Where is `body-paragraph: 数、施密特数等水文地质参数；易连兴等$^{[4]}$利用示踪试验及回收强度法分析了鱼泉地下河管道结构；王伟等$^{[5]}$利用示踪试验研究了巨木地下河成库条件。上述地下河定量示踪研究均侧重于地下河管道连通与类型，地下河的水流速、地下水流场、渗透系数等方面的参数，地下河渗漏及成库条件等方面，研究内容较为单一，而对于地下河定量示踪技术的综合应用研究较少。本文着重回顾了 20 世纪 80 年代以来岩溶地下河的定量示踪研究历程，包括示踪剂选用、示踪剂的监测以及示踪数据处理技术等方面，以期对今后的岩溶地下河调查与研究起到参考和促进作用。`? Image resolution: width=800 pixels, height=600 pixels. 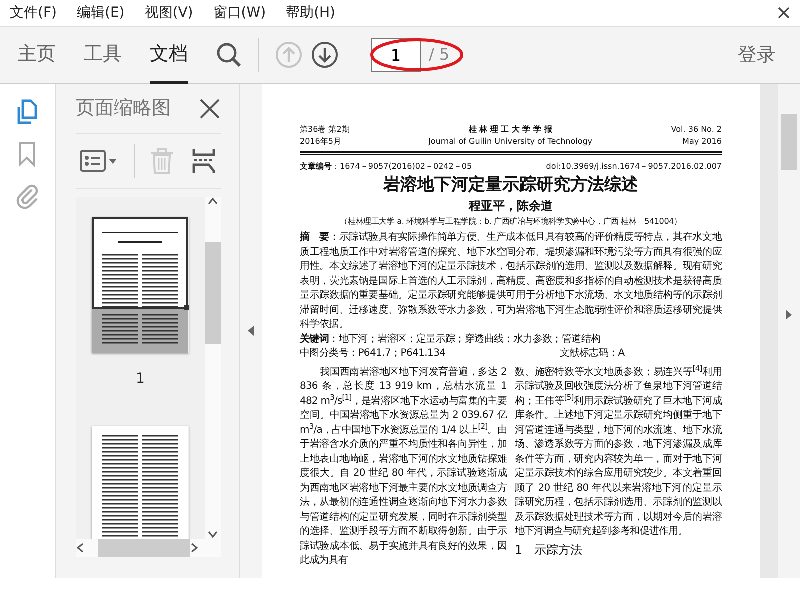 body-paragraph: 数、施密特数等水文地质参数；易连兴等$^{[4]}$利用示踪试验及回收强度法分析了鱼泉地下河管道结构；王伟等$^{[5]}$利用示踪试验研究了巨木地下河成库条件。上述地下河定量示踪研究均侧重于地下河管道连通与类型，地下河的水流速、地下水流场、渗透系数等方面的参数，地下河渗漏及成库条件等方面，研究内容较为单一，而对于地下河定量示踪技术的综合应用研究较少。本文着重回顾了 20 世纪 80 年代以来岩溶地下河的定量示踪研究历程，包括示踪剂选用、示踪剂的监测以及示踪数据处理技术等方面，以期对今后的岩溶地下河调查与研究起到参考和促进作用。 is located at coordinates (618, 452).